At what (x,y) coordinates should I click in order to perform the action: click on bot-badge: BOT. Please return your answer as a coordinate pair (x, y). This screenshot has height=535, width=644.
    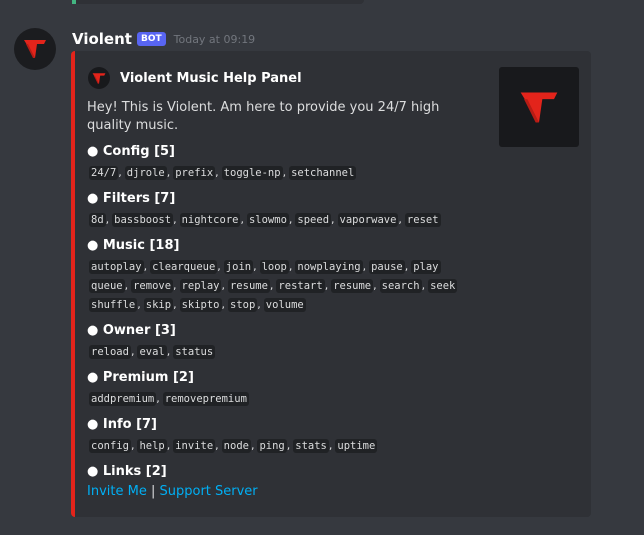
    Looking at the image, I should click on (151, 39).